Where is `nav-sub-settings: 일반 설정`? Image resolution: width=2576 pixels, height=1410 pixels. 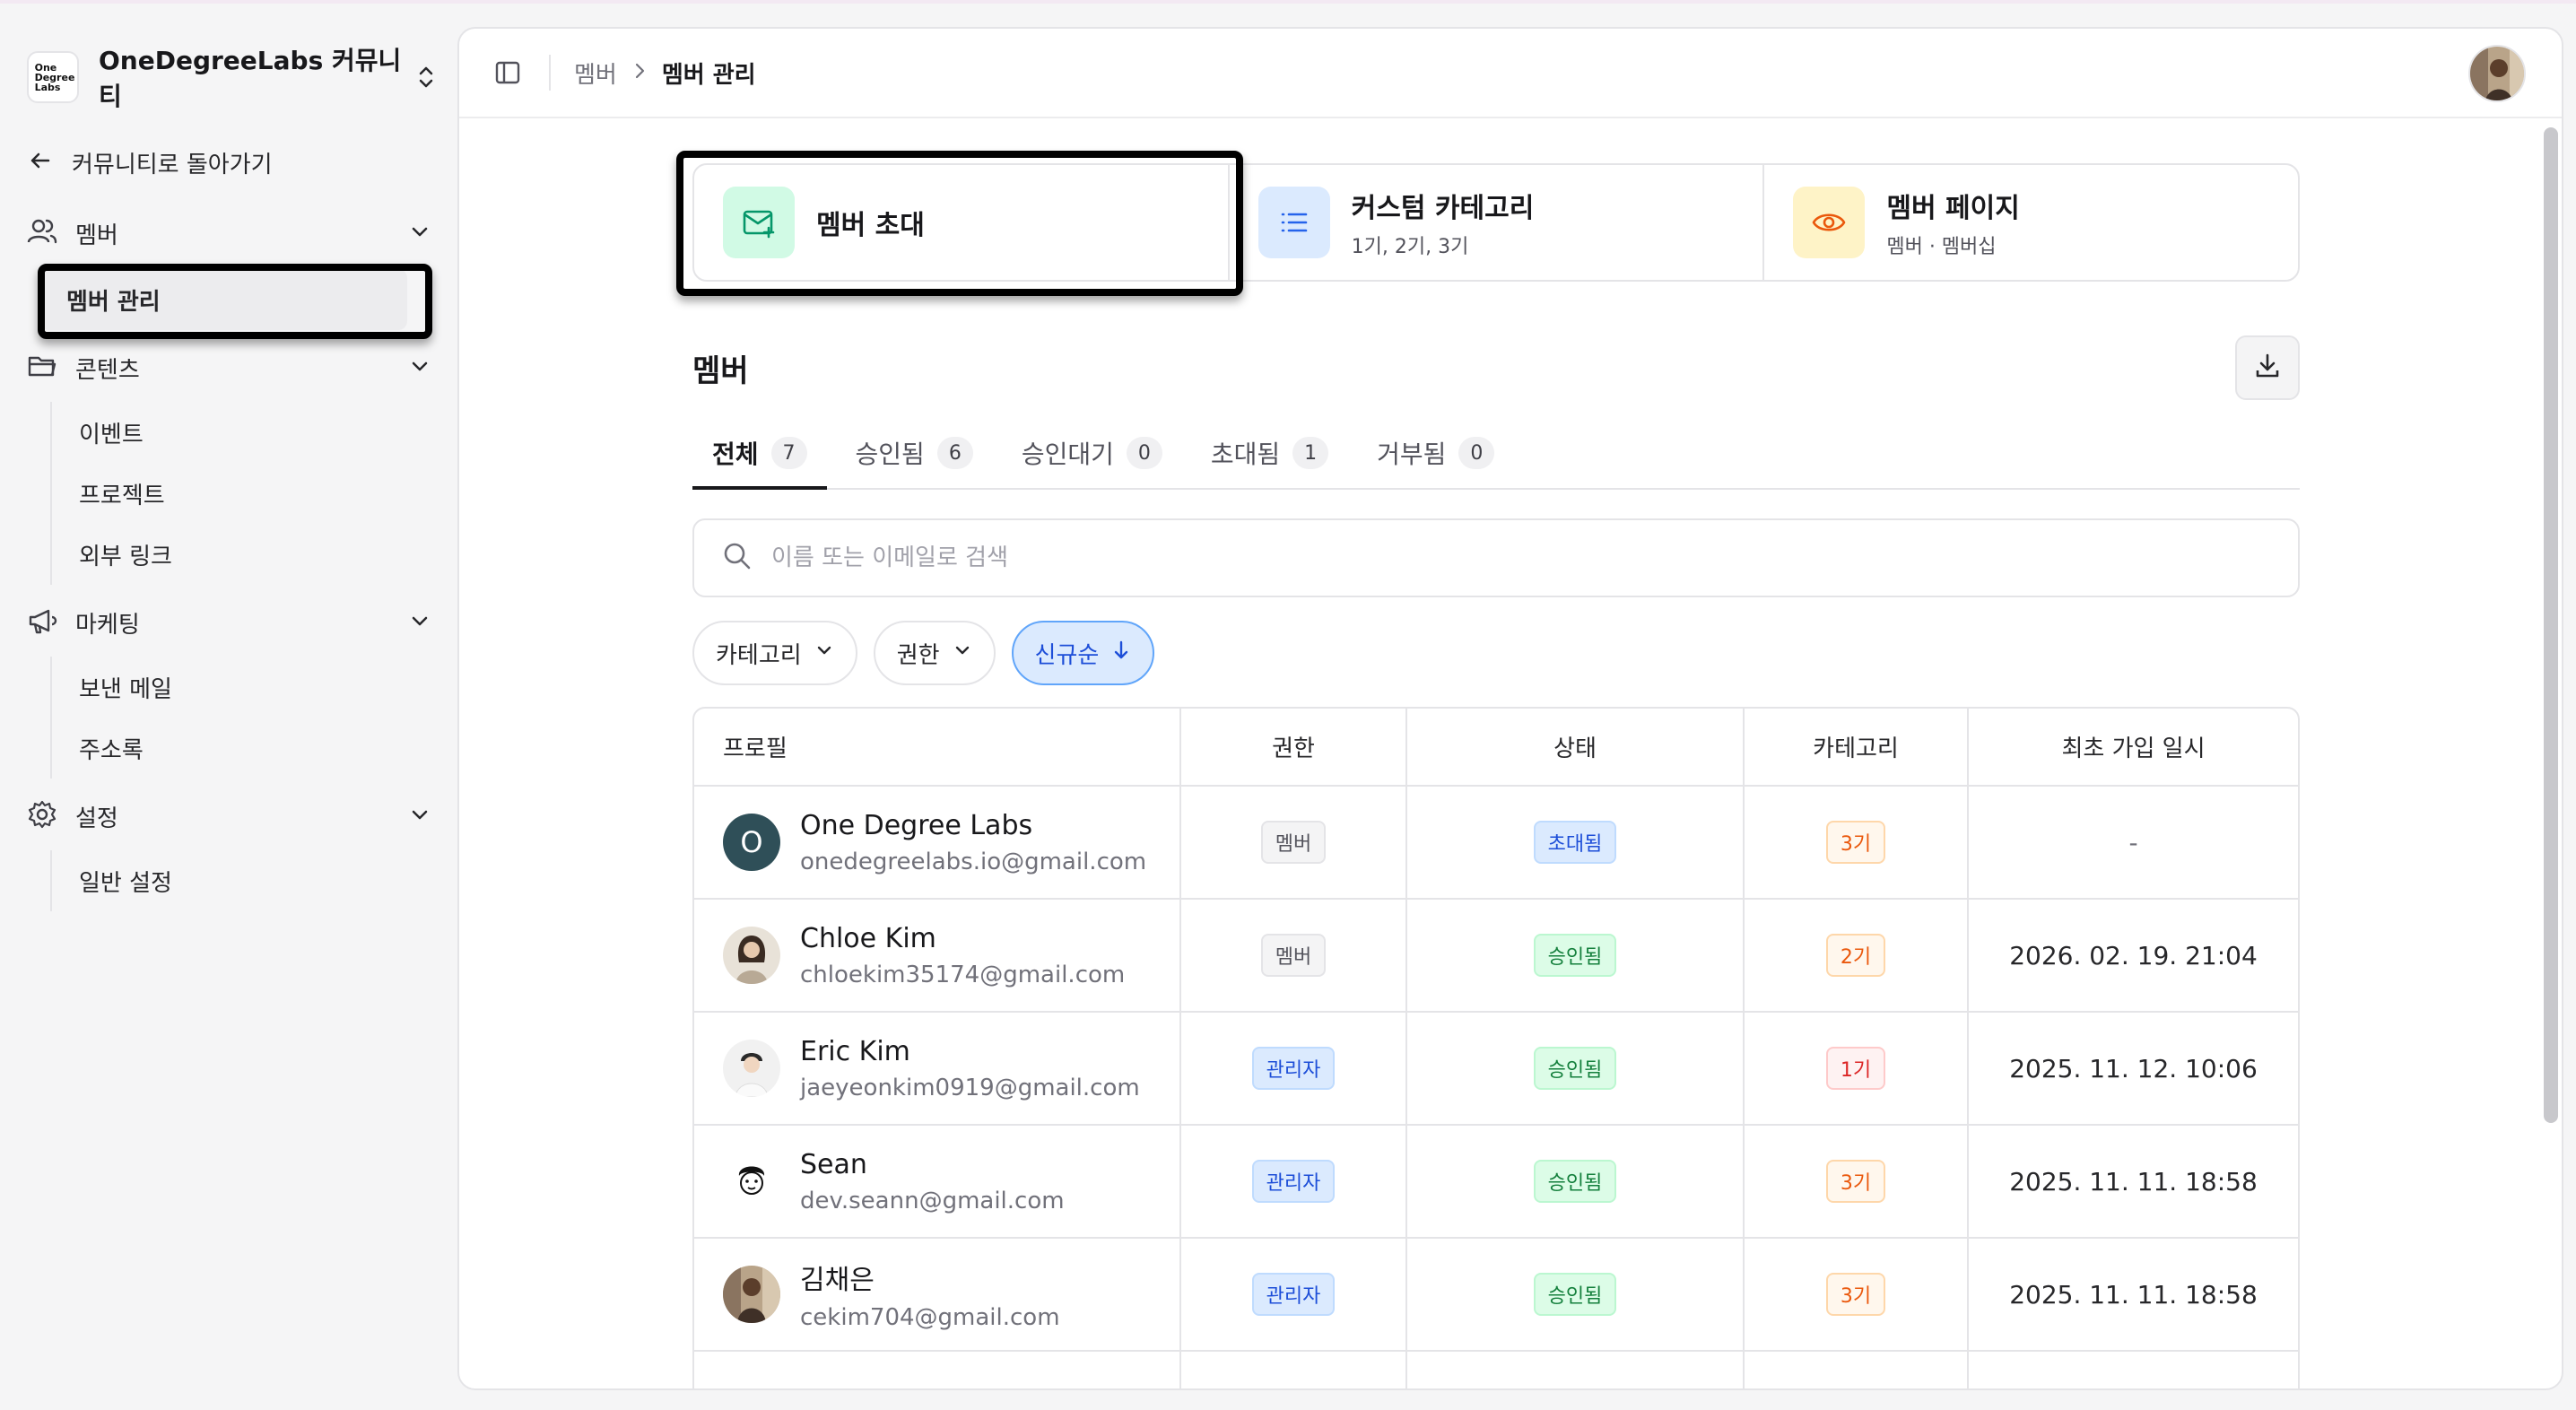
nav-sub-settings: 일반 설정 is located at coordinates (230, 881).